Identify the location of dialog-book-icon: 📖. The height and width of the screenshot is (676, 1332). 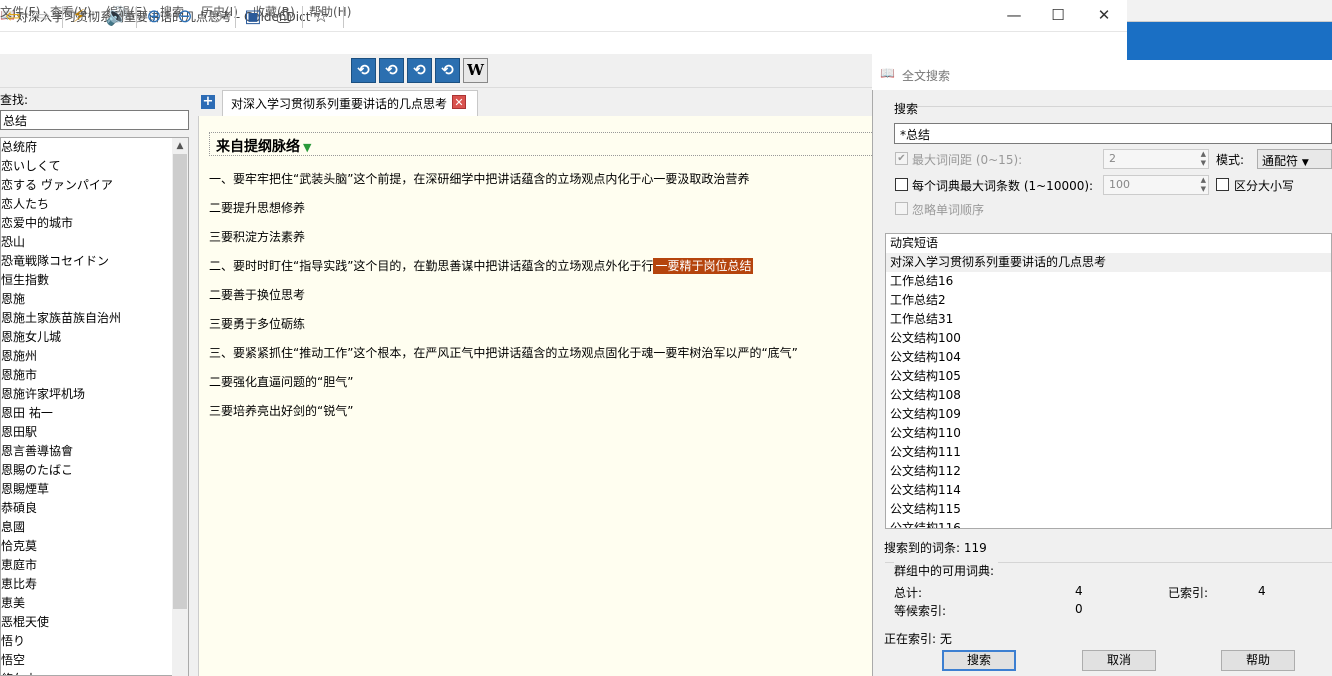
(887, 73).